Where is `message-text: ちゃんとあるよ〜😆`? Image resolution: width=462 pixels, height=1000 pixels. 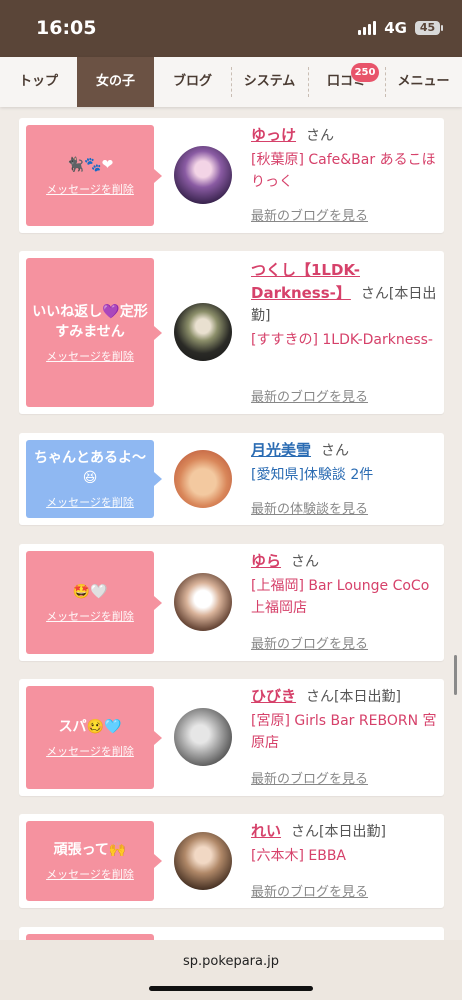
message-text: ちゃんとあるよ〜😆 is located at coordinates (90, 468).